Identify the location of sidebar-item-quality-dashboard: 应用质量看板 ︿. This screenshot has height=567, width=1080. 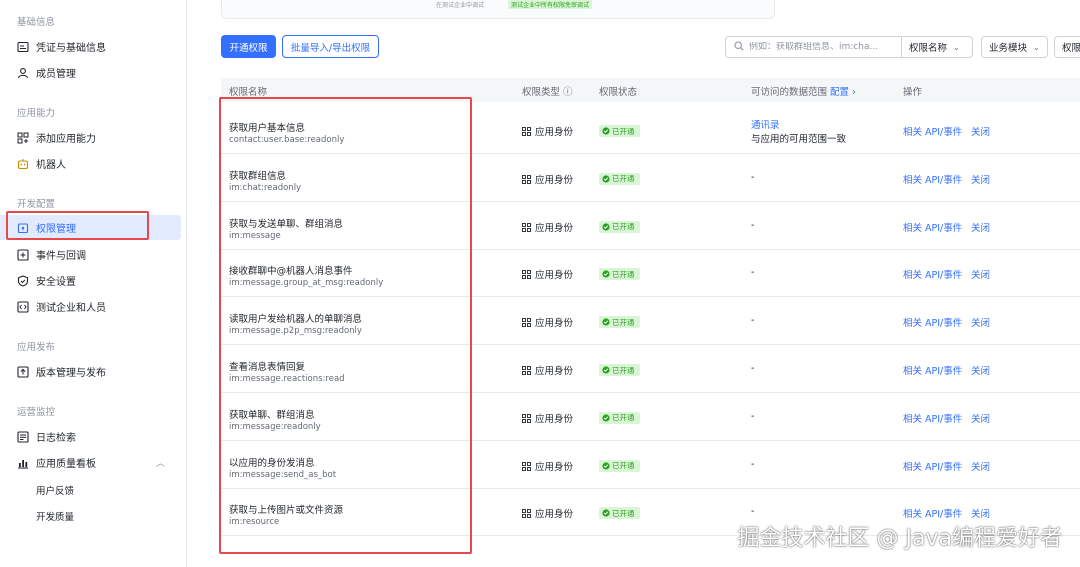
(90, 462).